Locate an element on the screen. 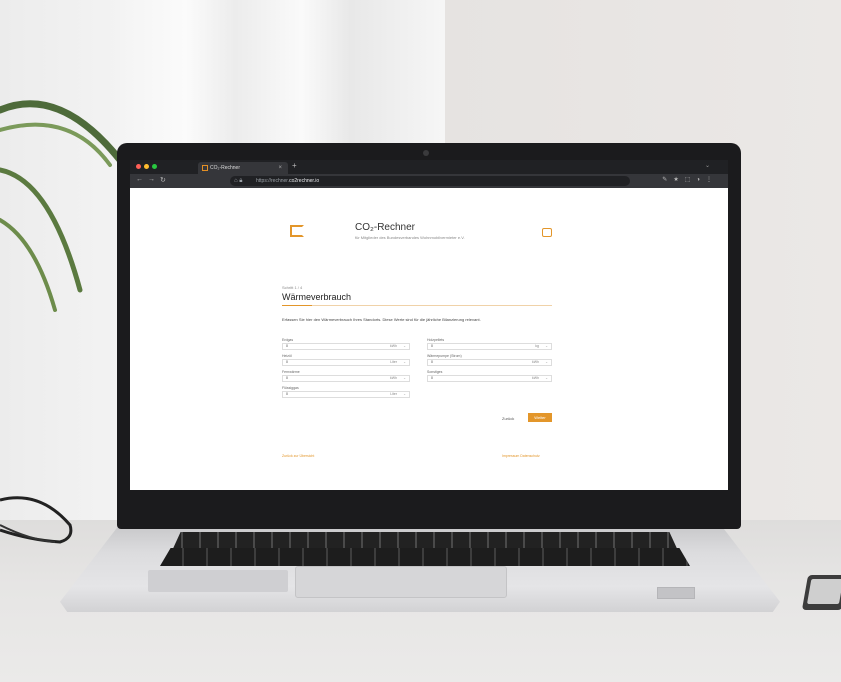 This screenshot has width=841, height=682. forward-arrow-icon: → is located at coordinates (151, 179).